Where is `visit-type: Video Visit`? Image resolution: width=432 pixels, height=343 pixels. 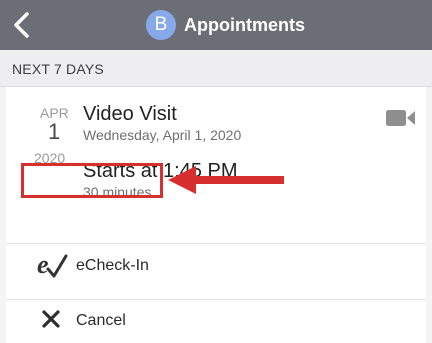 visit-type: Video Visit is located at coordinates (130, 114).